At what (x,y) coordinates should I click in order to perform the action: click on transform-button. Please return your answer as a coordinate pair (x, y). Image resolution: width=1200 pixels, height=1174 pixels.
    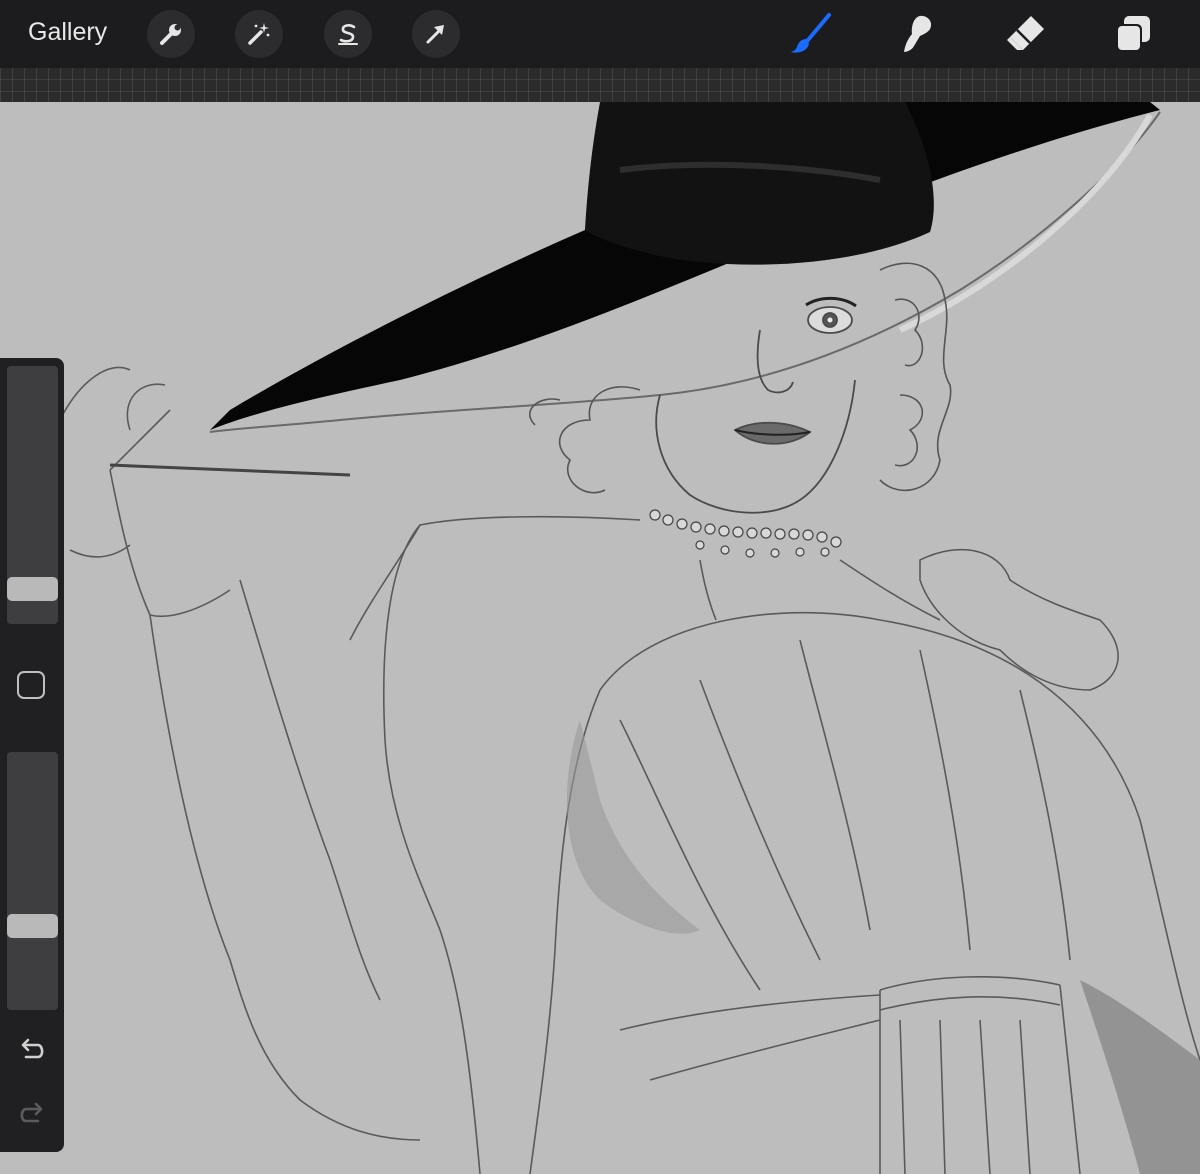
    Looking at the image, I should click on (436, 34).